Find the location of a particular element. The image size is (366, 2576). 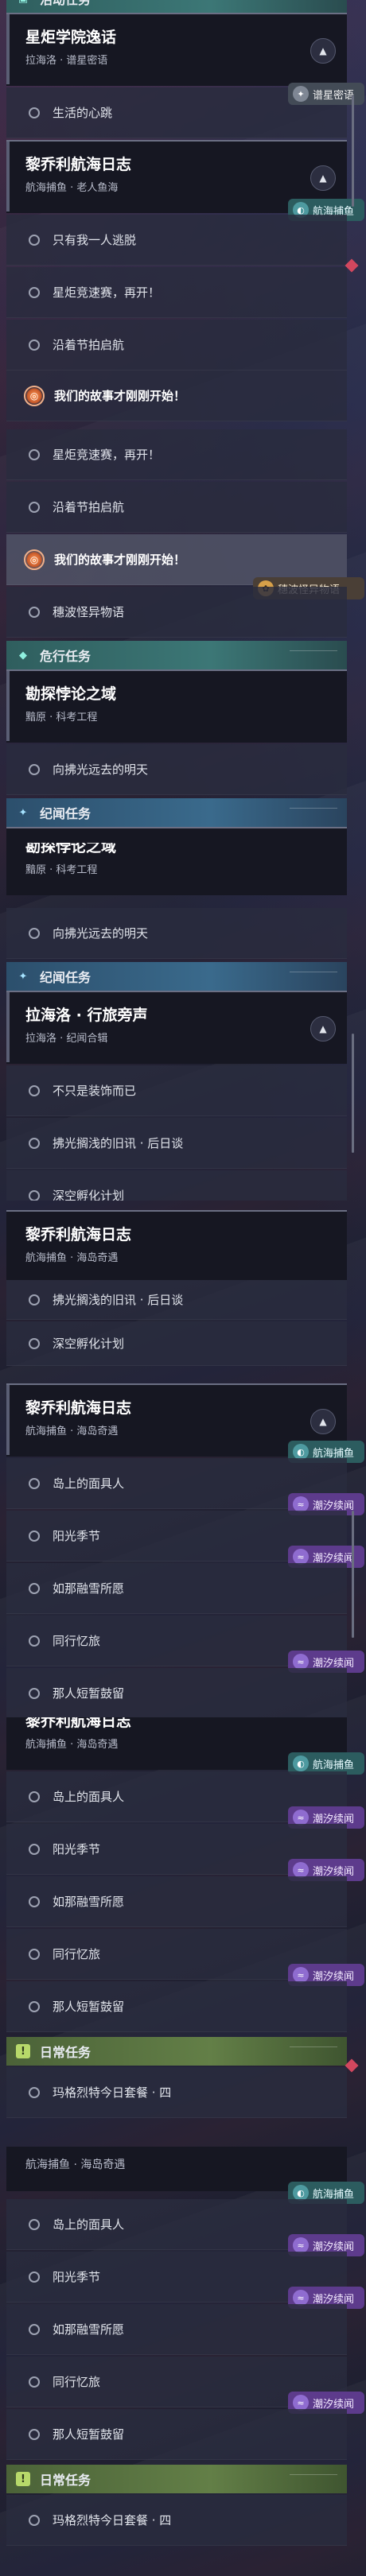

quest-header-xingju: 星炬学院逸话 拉海洛 · 谱星密语 ▲ is located at coordinates (176, 49).